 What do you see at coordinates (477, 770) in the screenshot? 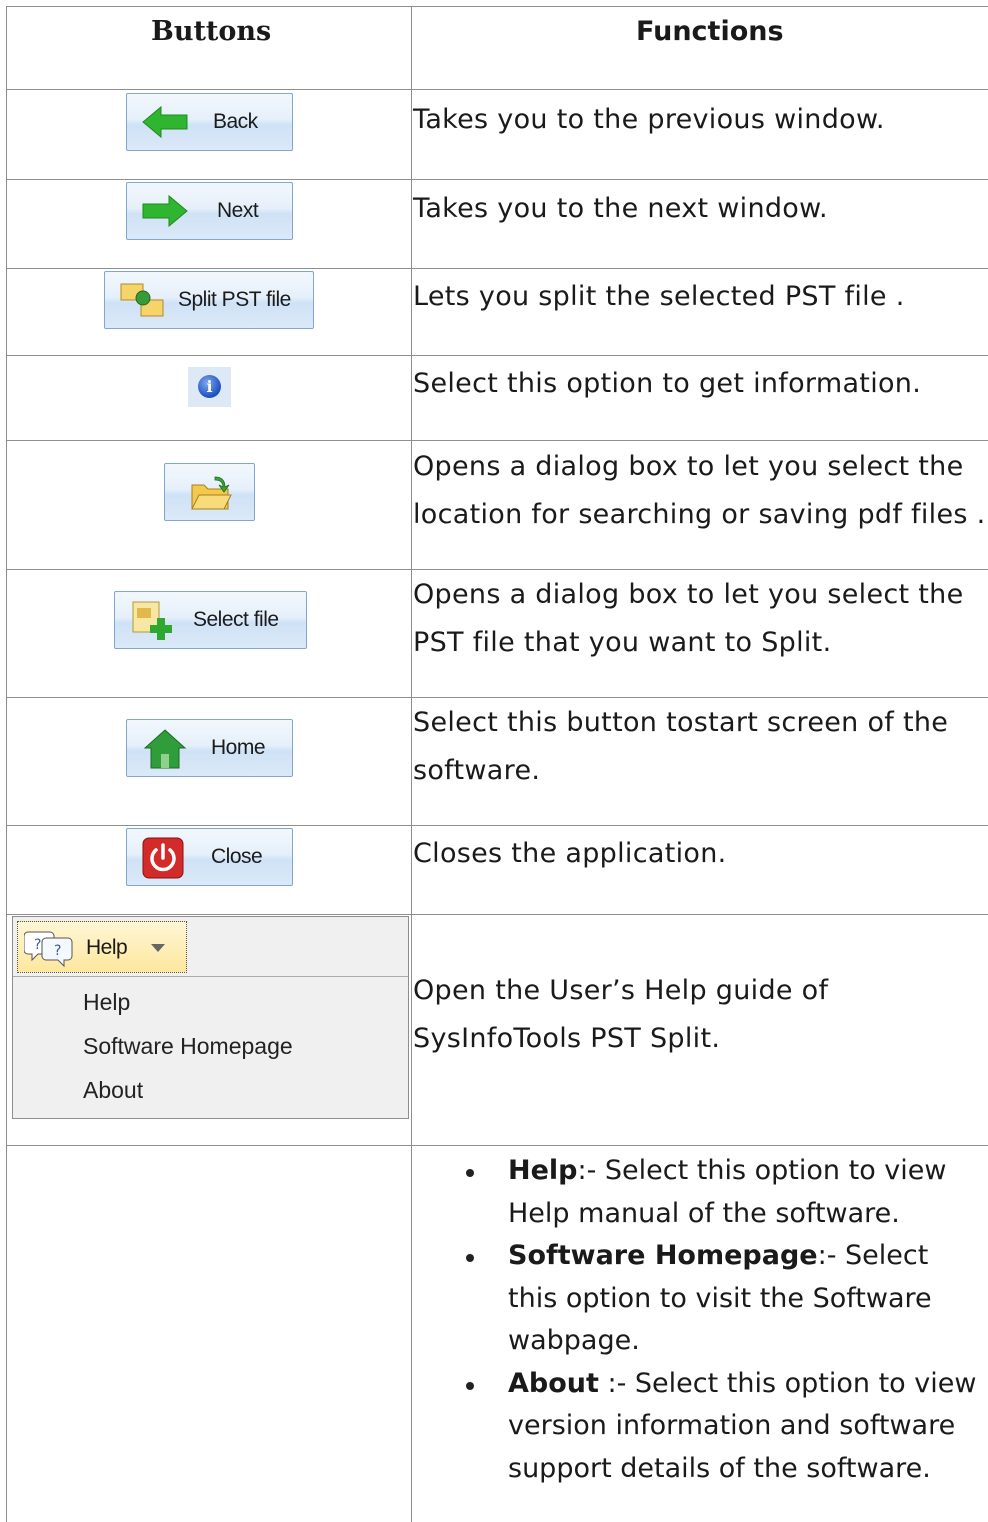
I see `home-function-line-2: software.` at bounding box center [477, 770].